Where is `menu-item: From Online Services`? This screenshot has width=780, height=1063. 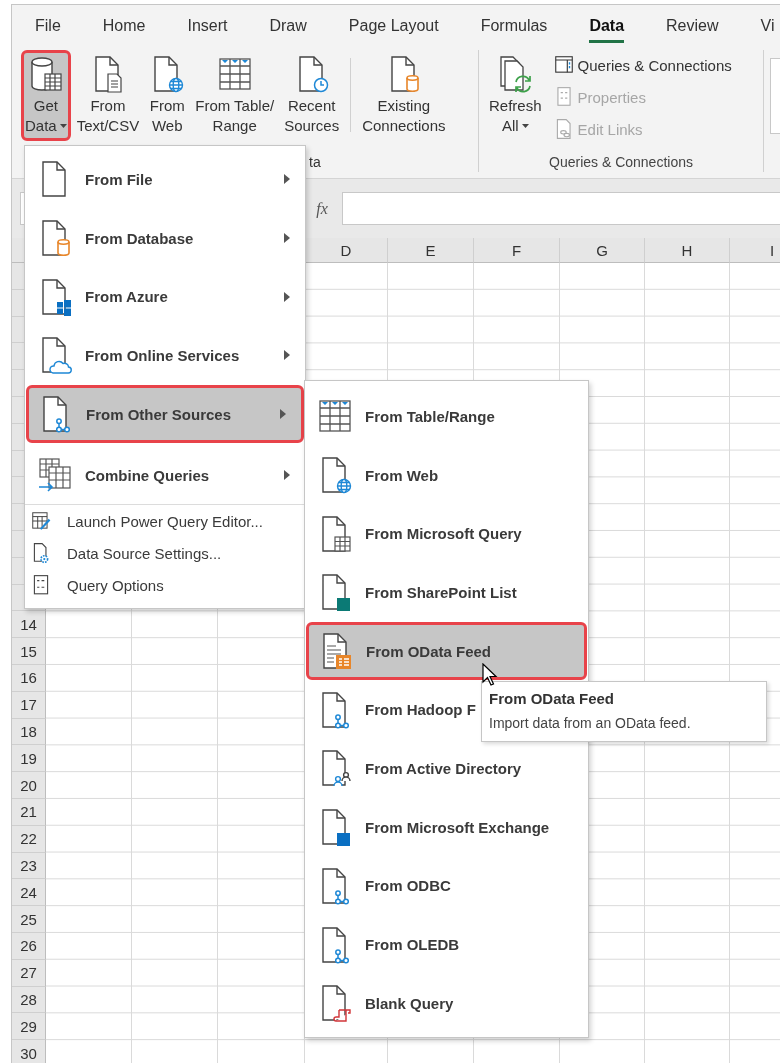
menu-item: From Online Services is located at coordinates (165, 355).